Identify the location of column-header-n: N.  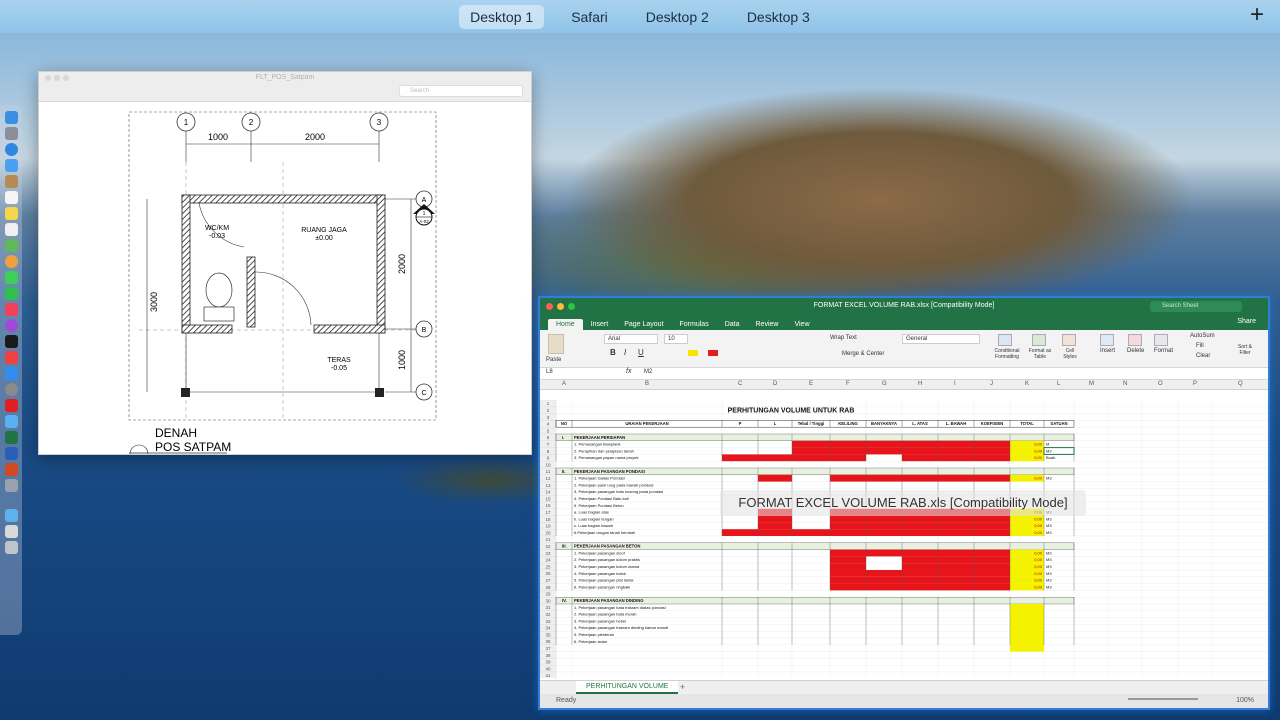
(1125, 384).